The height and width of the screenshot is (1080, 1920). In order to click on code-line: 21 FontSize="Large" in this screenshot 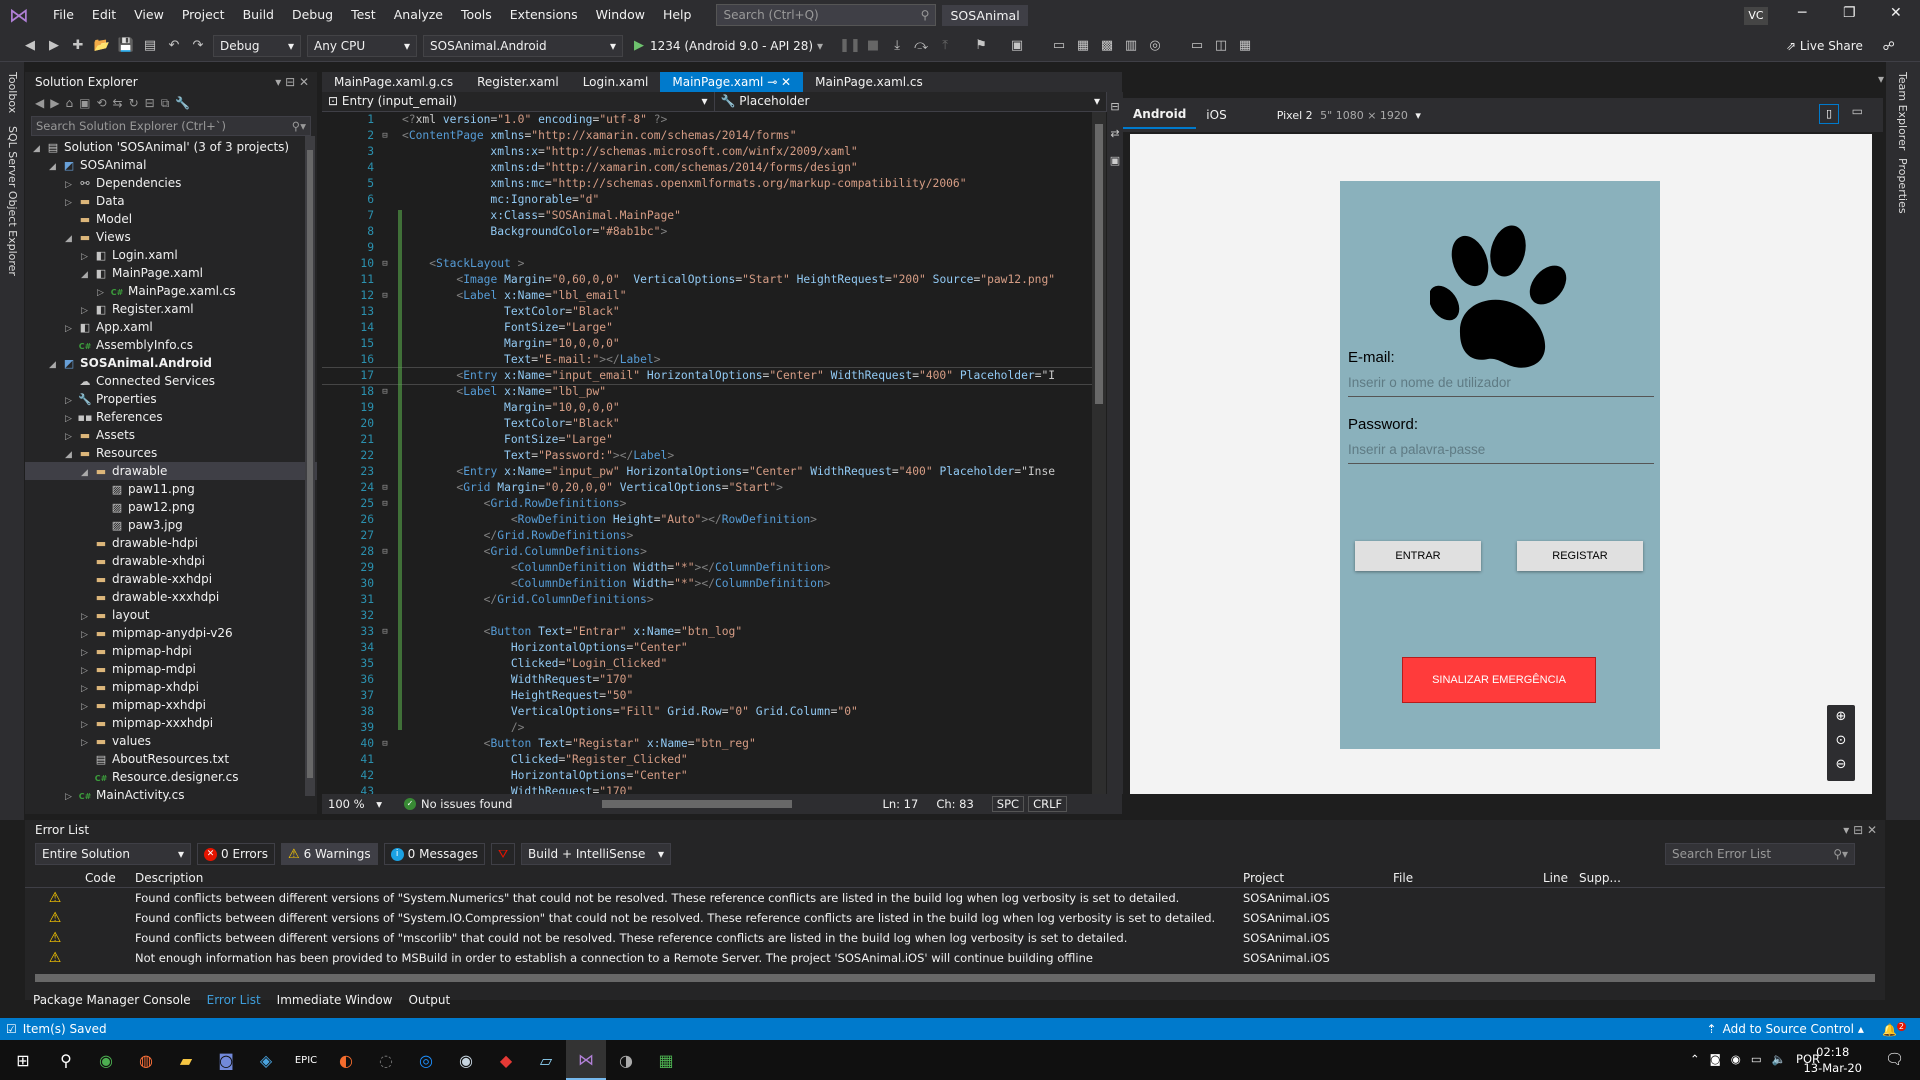, I will do `click(707, 440)`.